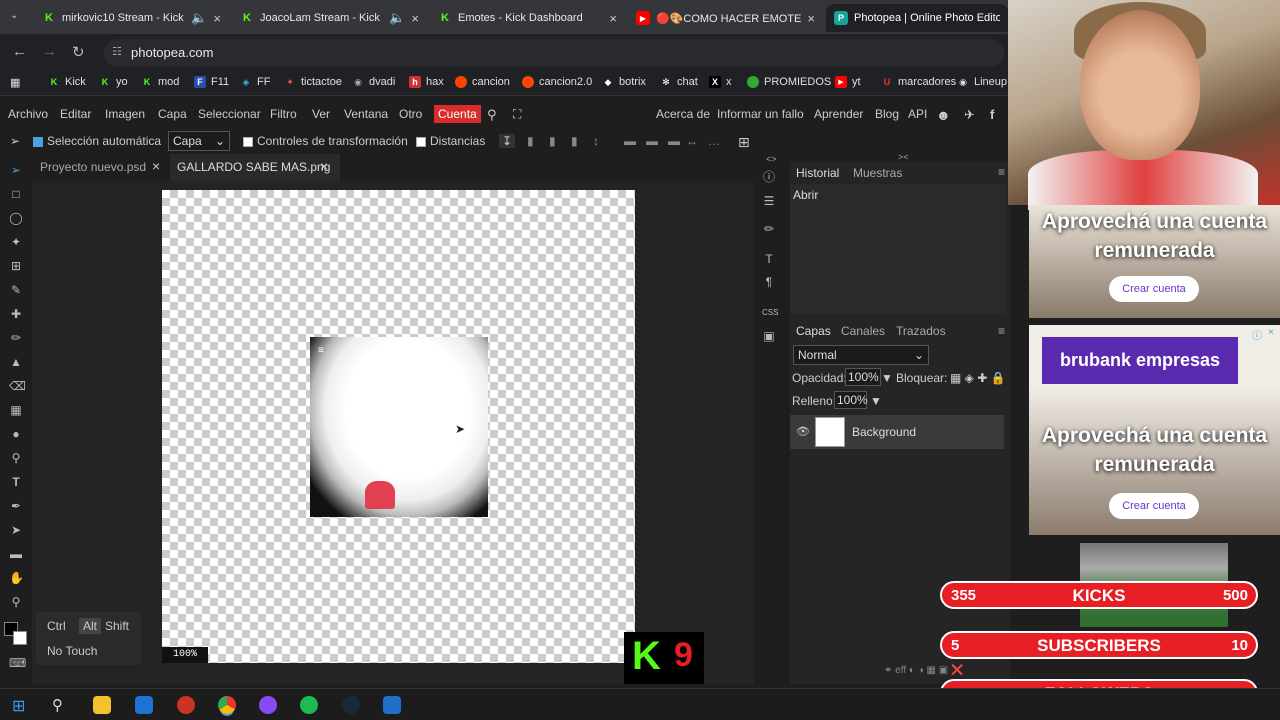  Describe the element at coordinates (692, 141) in the screenshot. I see `distribute-h-icon: ↔` at that location.